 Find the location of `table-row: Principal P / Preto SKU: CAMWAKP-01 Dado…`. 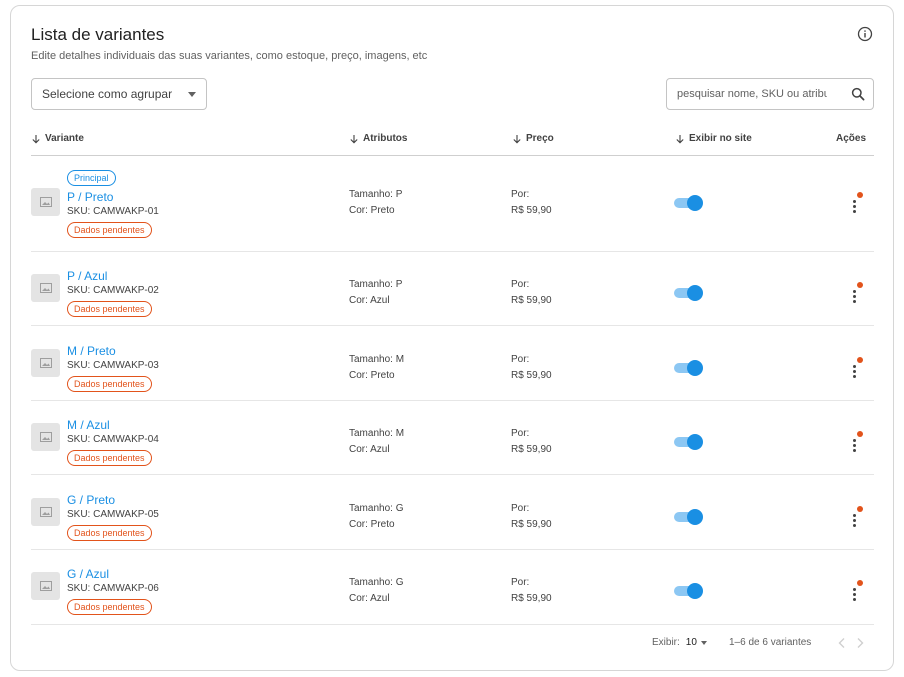

table-row: Principal P / Preto SKU: CAMWAKP-01 Dado… is located at coordinates (452, 204).